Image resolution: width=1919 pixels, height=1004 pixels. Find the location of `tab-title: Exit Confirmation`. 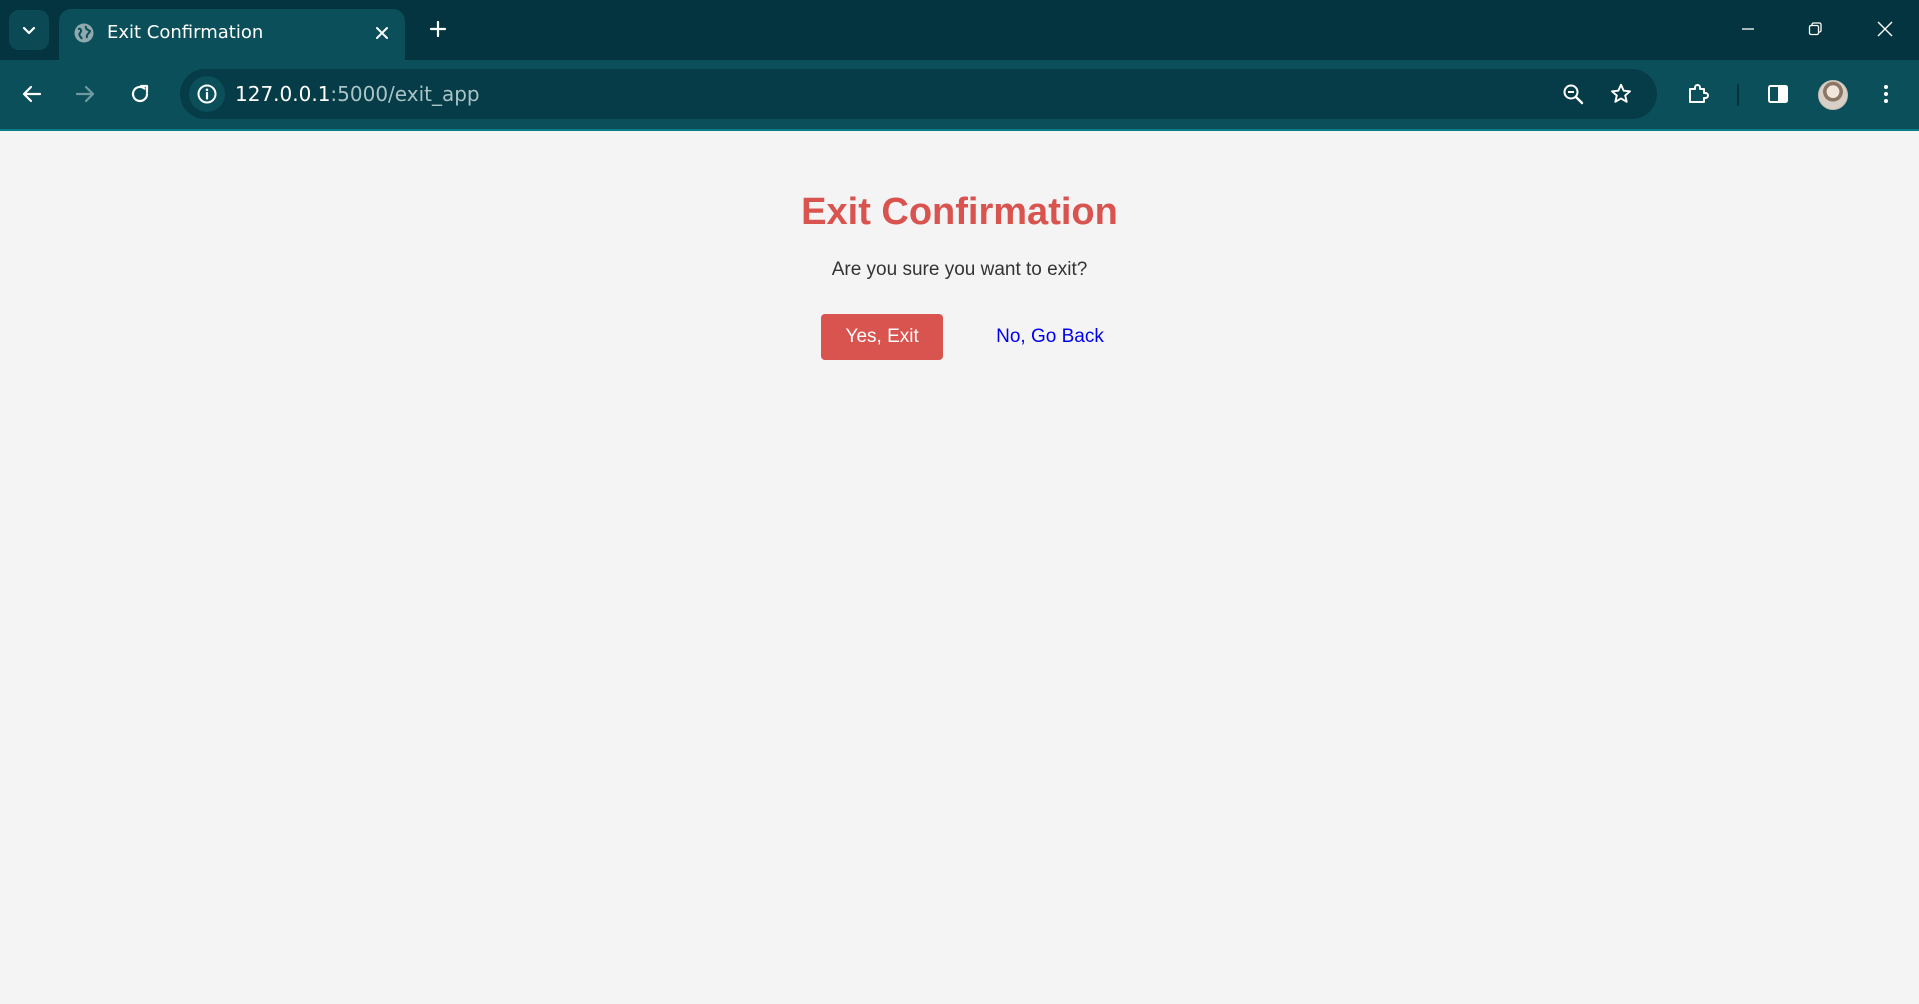

tab-title: Exit Confirmation is located at coordinates (185, 32).